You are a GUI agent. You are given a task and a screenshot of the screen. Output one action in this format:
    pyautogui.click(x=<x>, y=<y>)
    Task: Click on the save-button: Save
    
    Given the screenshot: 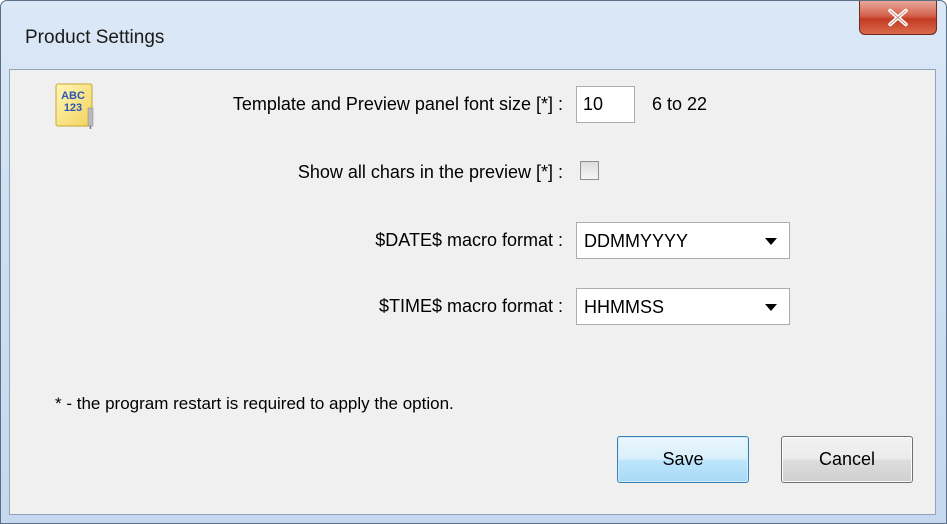 What is the action you would take?
    pyautogui.click(x=683, y=459)
    